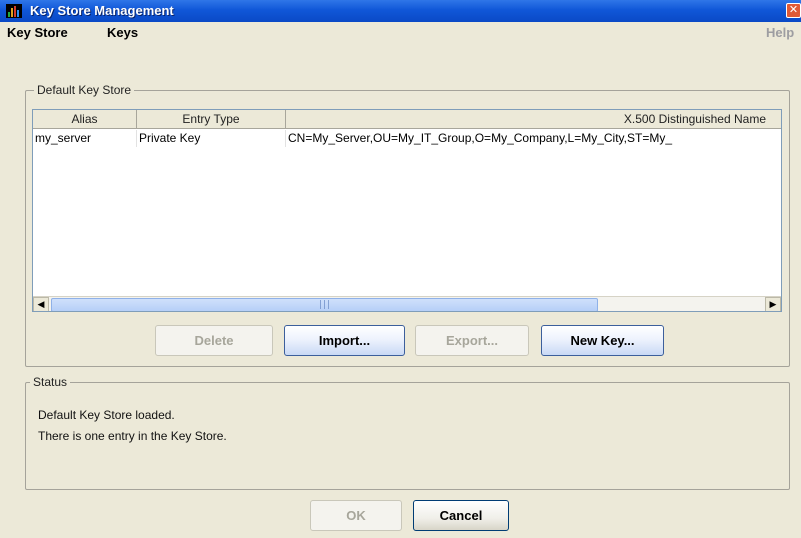 Image resolution: width=801 pixels, height=538 pixels. What do you see at coordinates (106, 415) in the screenshot?
I see `status-line: Default Key Store loaded.` at bounding box center [106, 415].